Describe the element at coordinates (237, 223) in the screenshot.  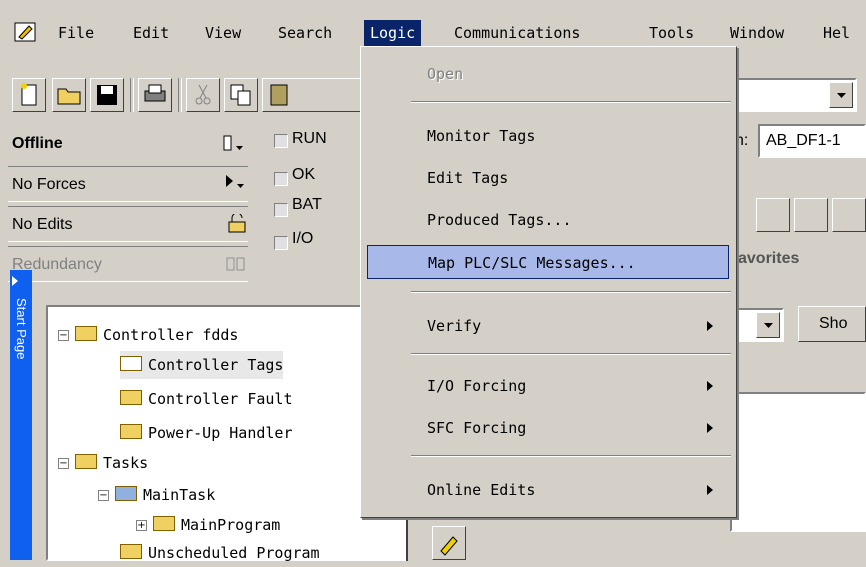
I see `lock-icon` at that location.